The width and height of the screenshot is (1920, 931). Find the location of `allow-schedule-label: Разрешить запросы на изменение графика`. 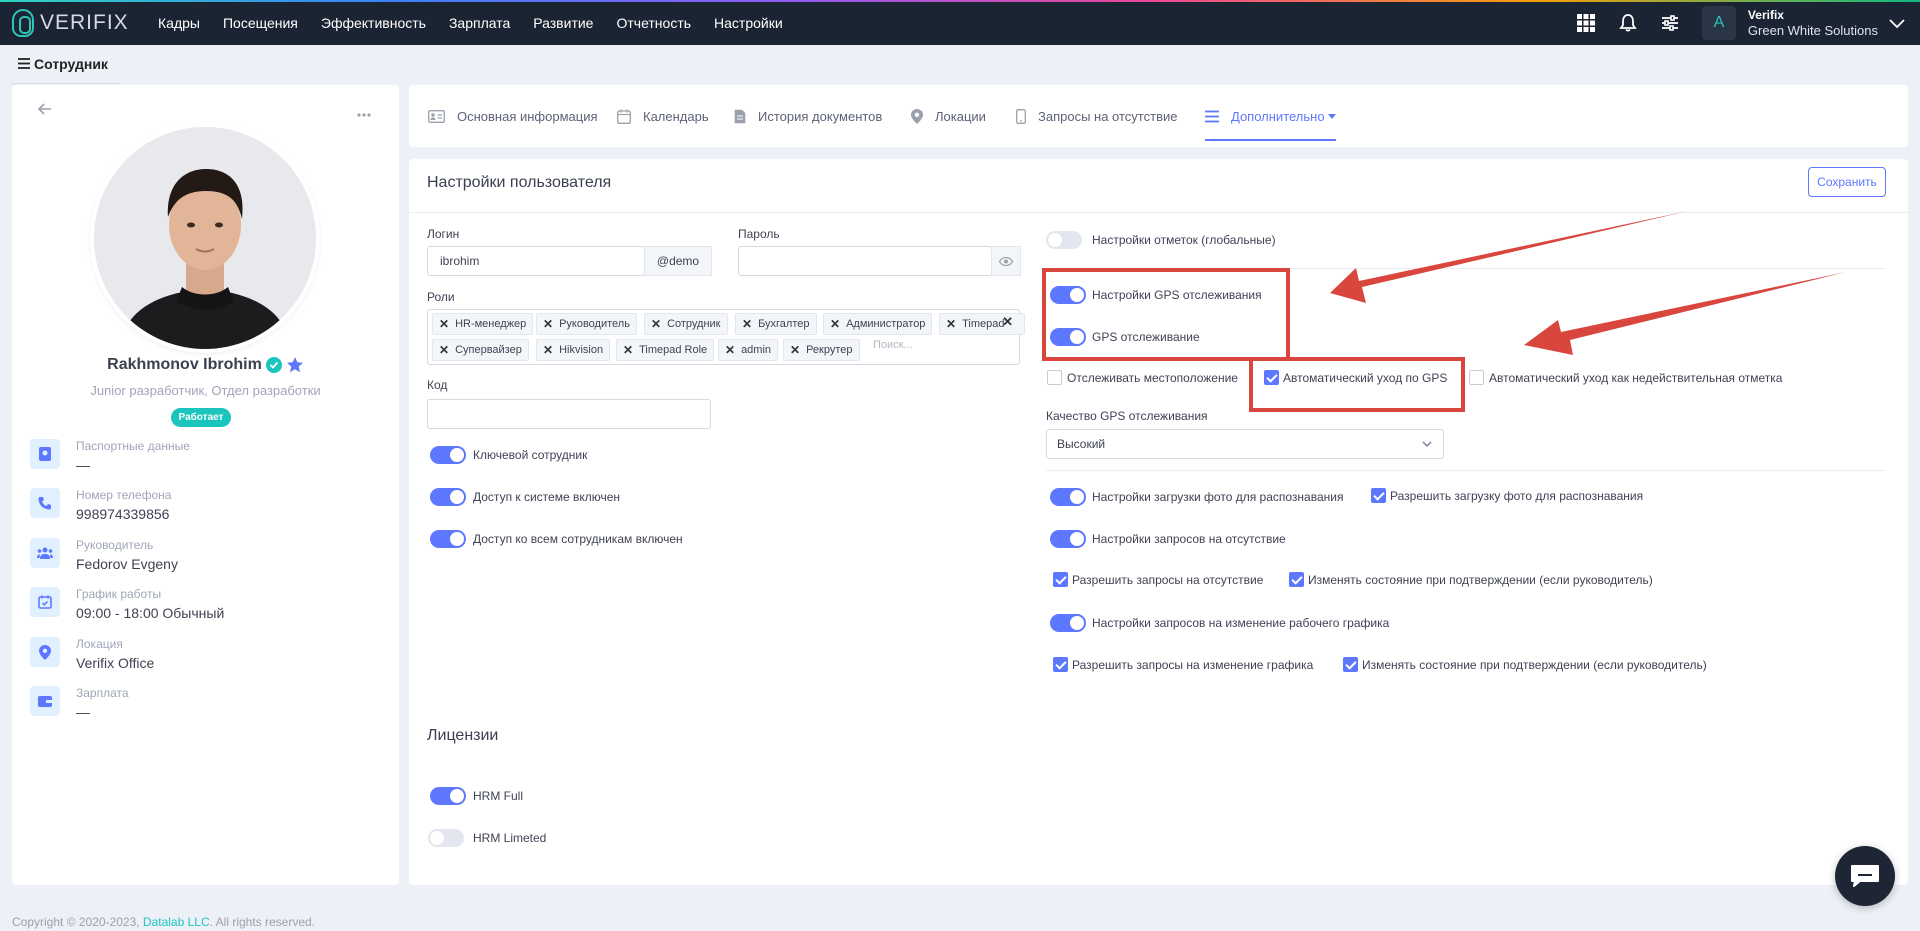

allow-schedule-label: Разрешить запросы на изменение графика is located at coordinates (1193, 665).